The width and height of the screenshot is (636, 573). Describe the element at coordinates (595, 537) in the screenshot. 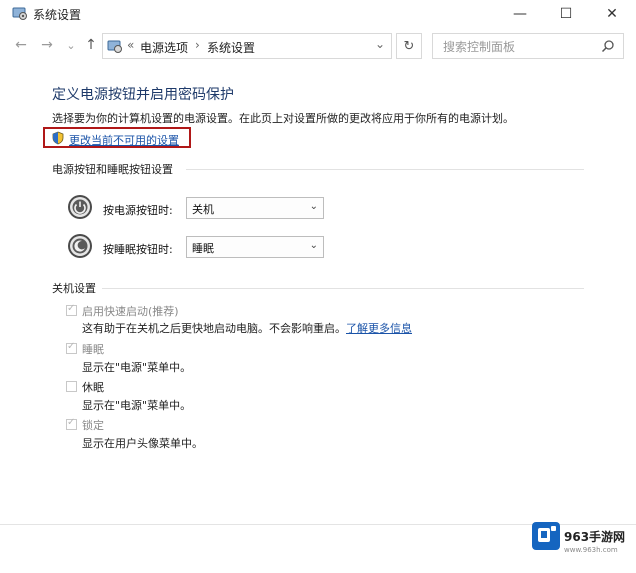

I see `watermark-brand: 963手游网` at that location.